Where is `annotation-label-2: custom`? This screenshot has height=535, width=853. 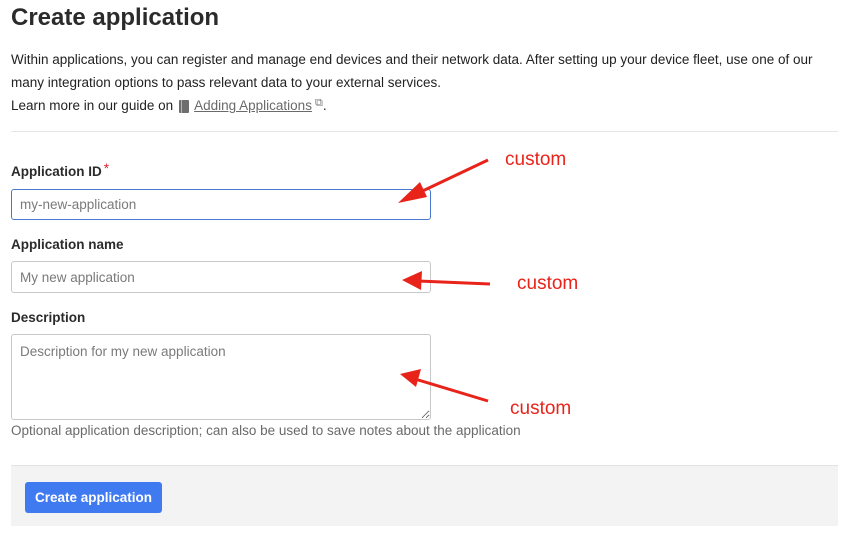 annotation-label-2: custom is located at coordinates (548, 283).